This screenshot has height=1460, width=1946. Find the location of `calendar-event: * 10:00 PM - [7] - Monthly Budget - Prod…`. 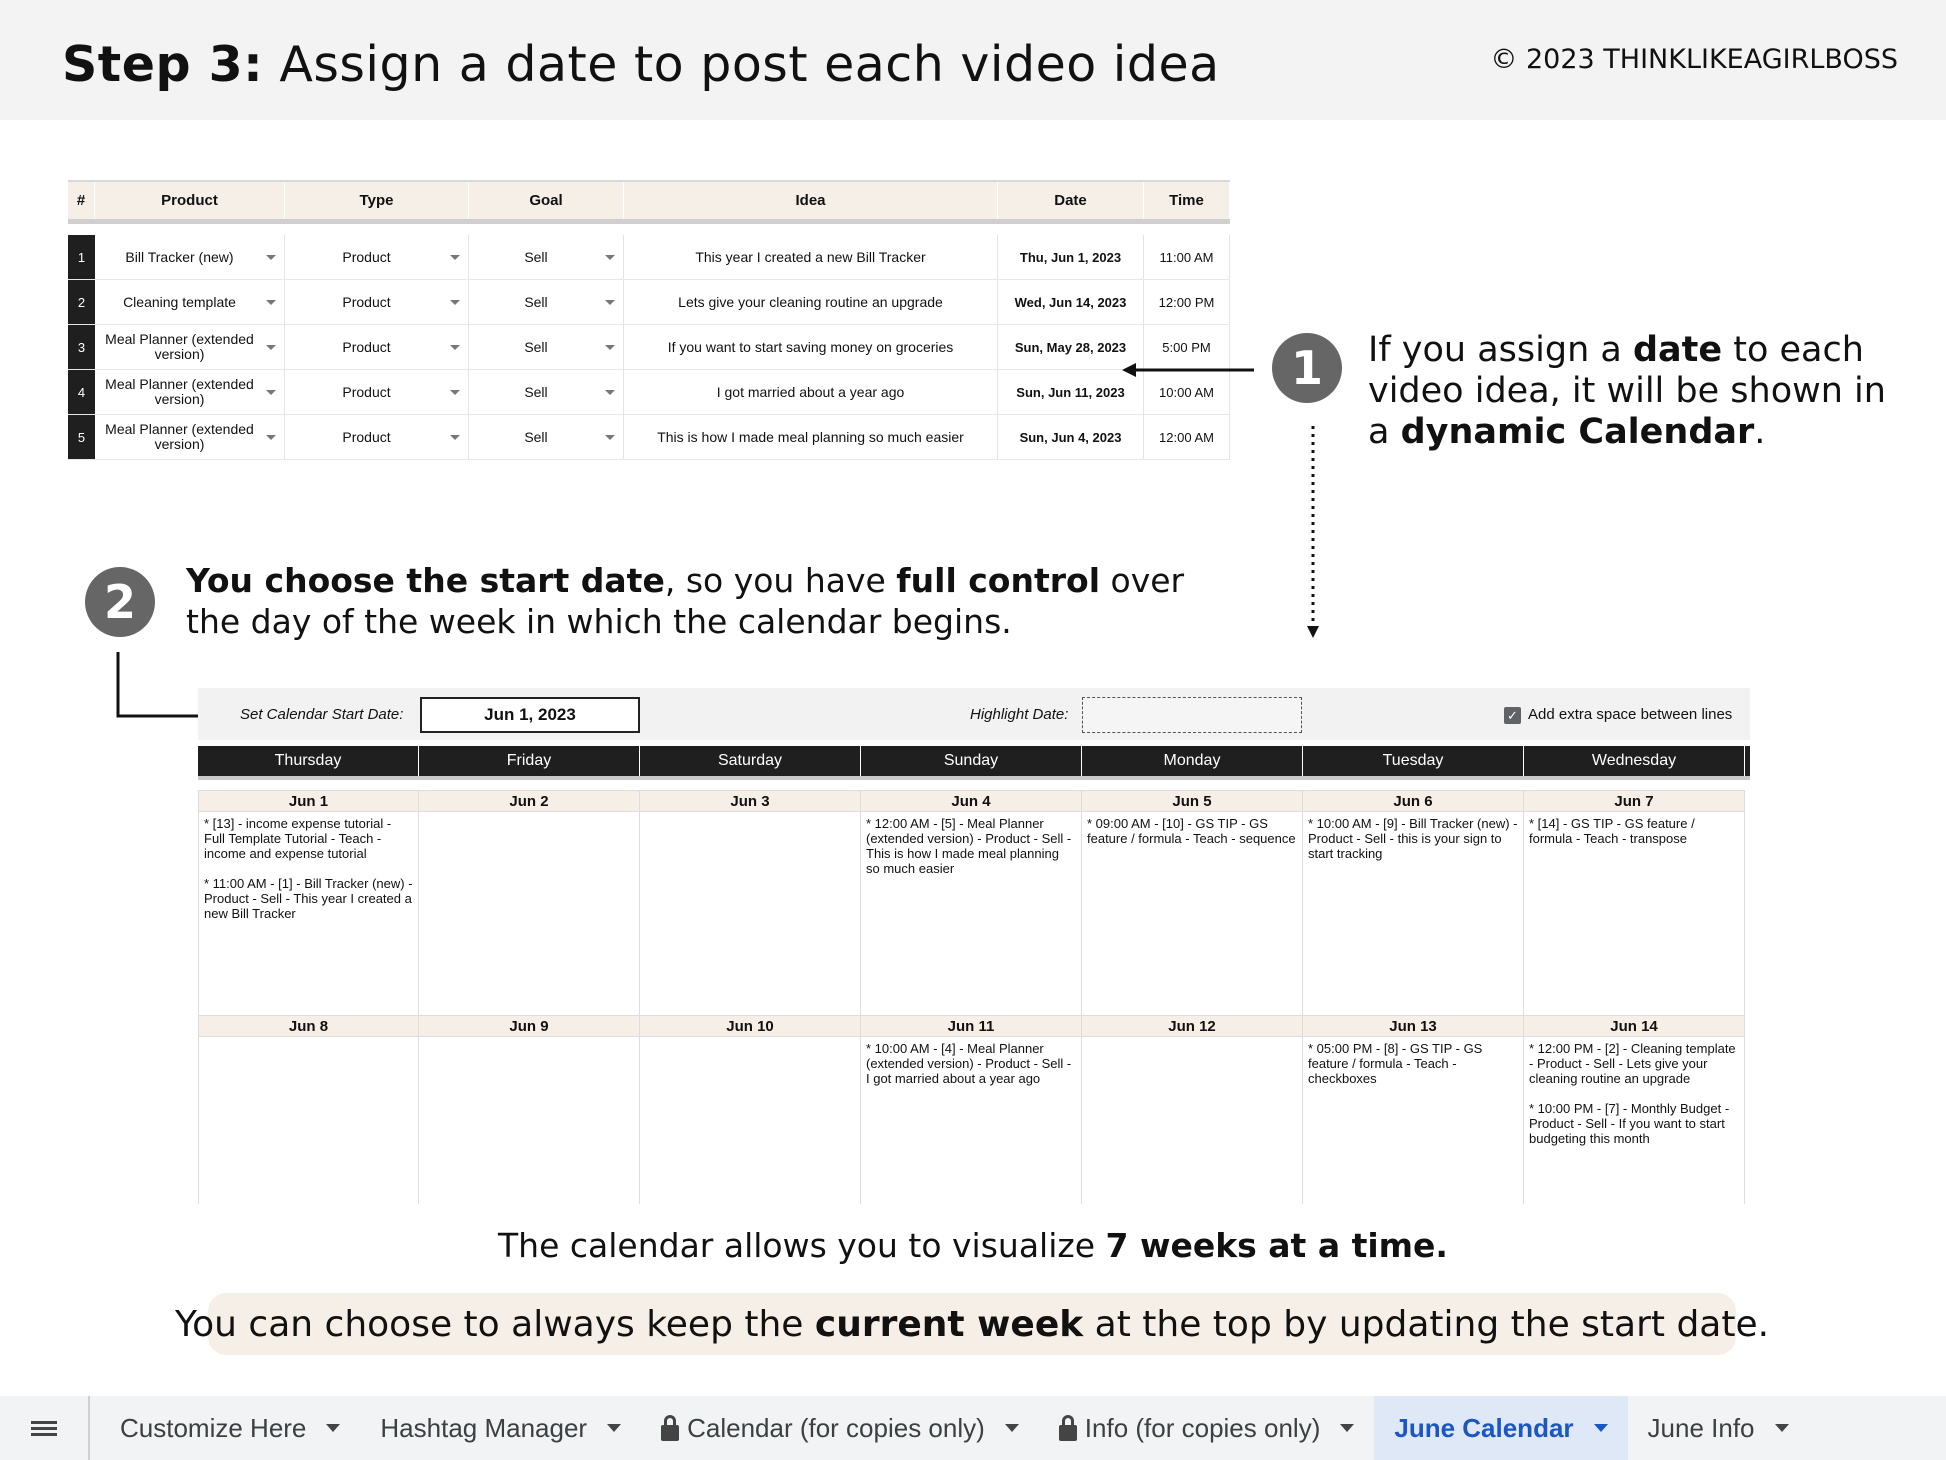

calendar-event: * 10:00 PM - [7] - Monthly Budget - Prod… is located at coordinates (1629, 1123).